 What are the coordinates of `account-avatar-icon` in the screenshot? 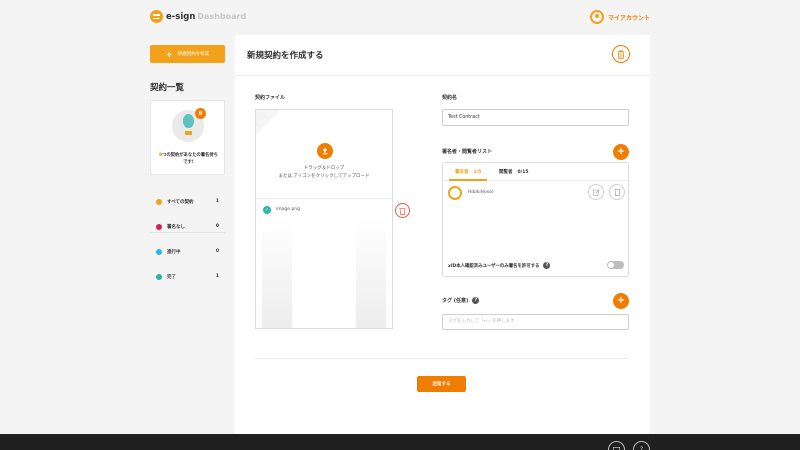 It's located at (596, 17).